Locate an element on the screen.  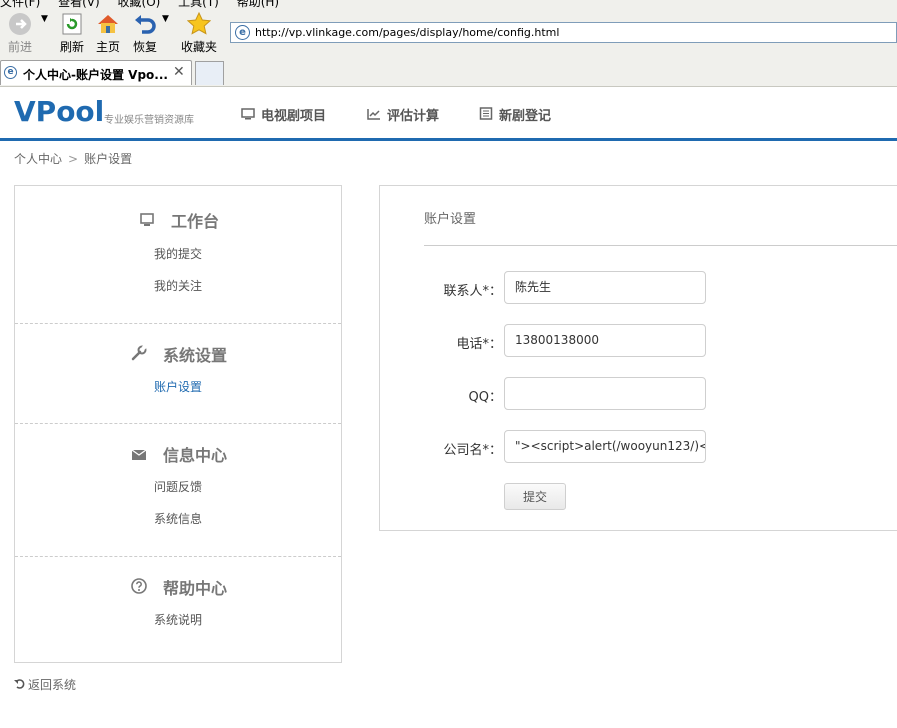
site-header: VPool 专业娱乐营销资源库 电视剧项目 评估计算 新剧登记 is located at coordinates (448, 114).